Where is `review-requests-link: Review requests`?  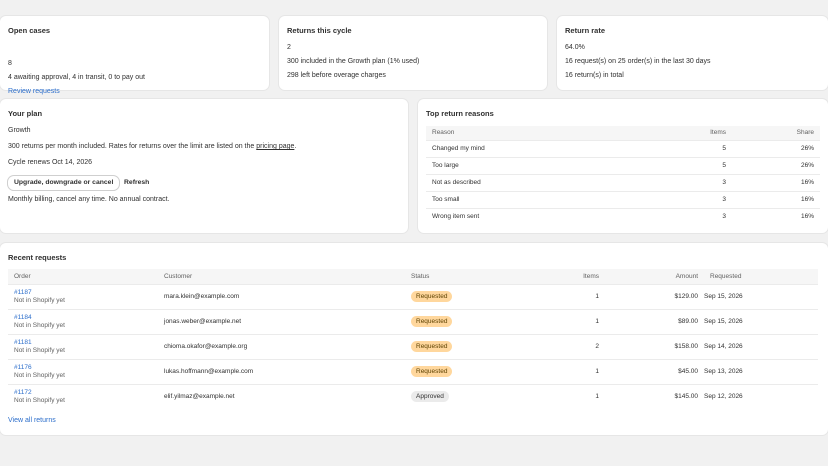 review-requests-link: Review requests is located at coordinates (34, 91).